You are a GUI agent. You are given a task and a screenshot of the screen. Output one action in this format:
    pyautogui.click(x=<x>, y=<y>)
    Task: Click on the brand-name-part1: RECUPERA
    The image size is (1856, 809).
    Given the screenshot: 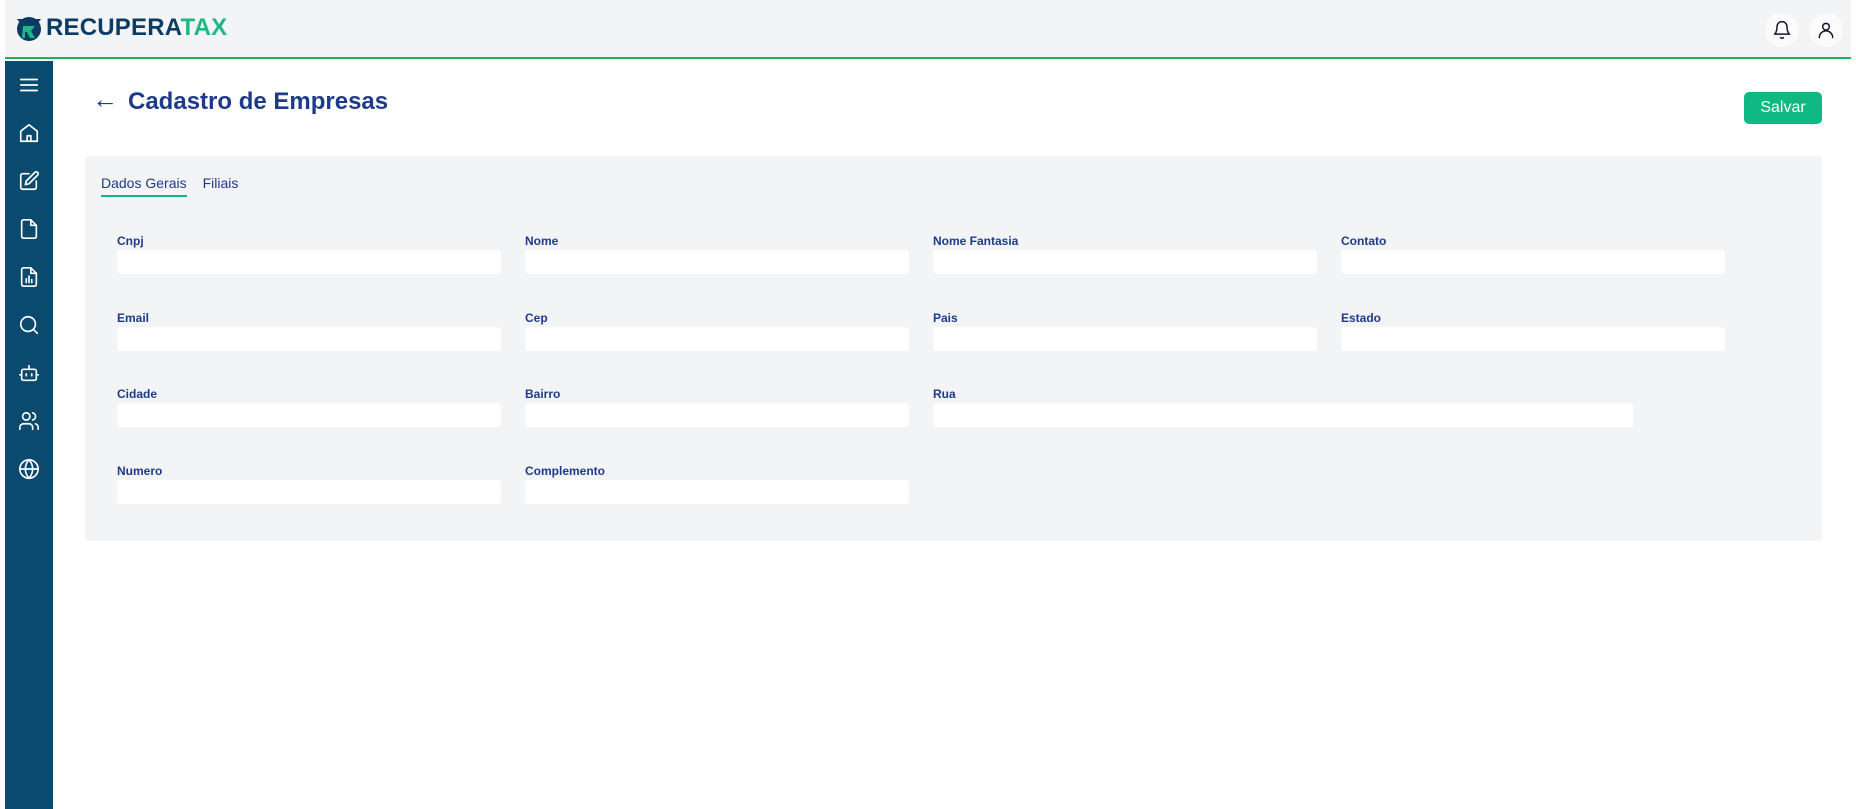 What is the action you would take?
    pyautogui.click(x=113, y=27)
    